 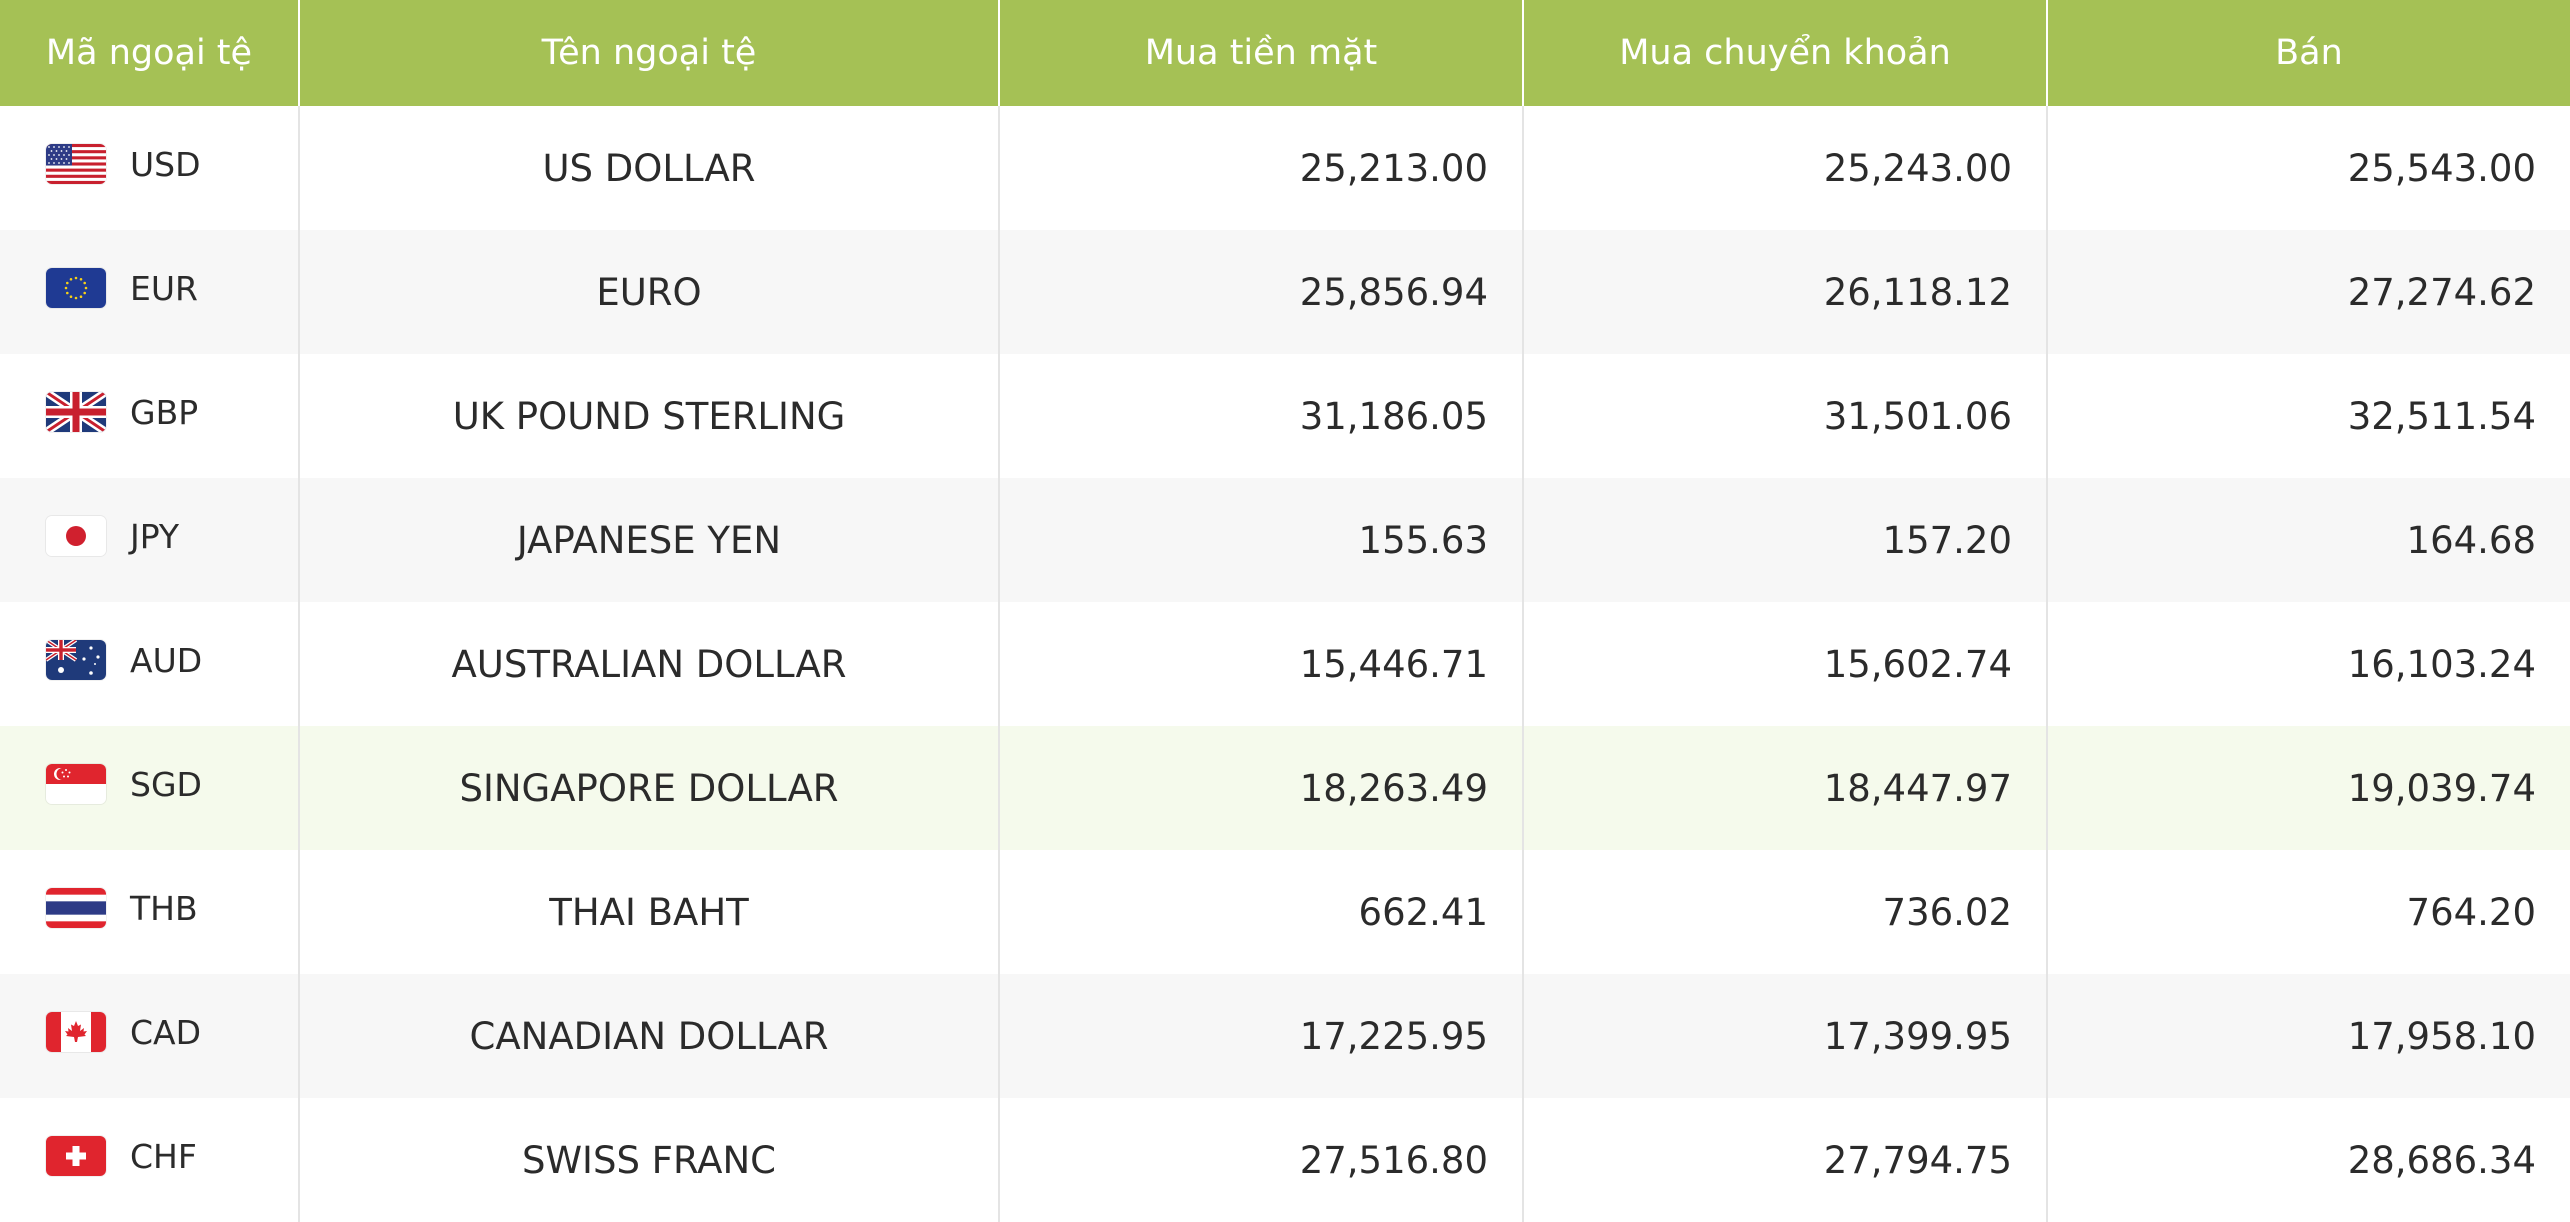 What do you see at coordinates (2308, 788) in the screenshot?
I see `sell-value: 19,039.74` at bounding box center [2308, 788].